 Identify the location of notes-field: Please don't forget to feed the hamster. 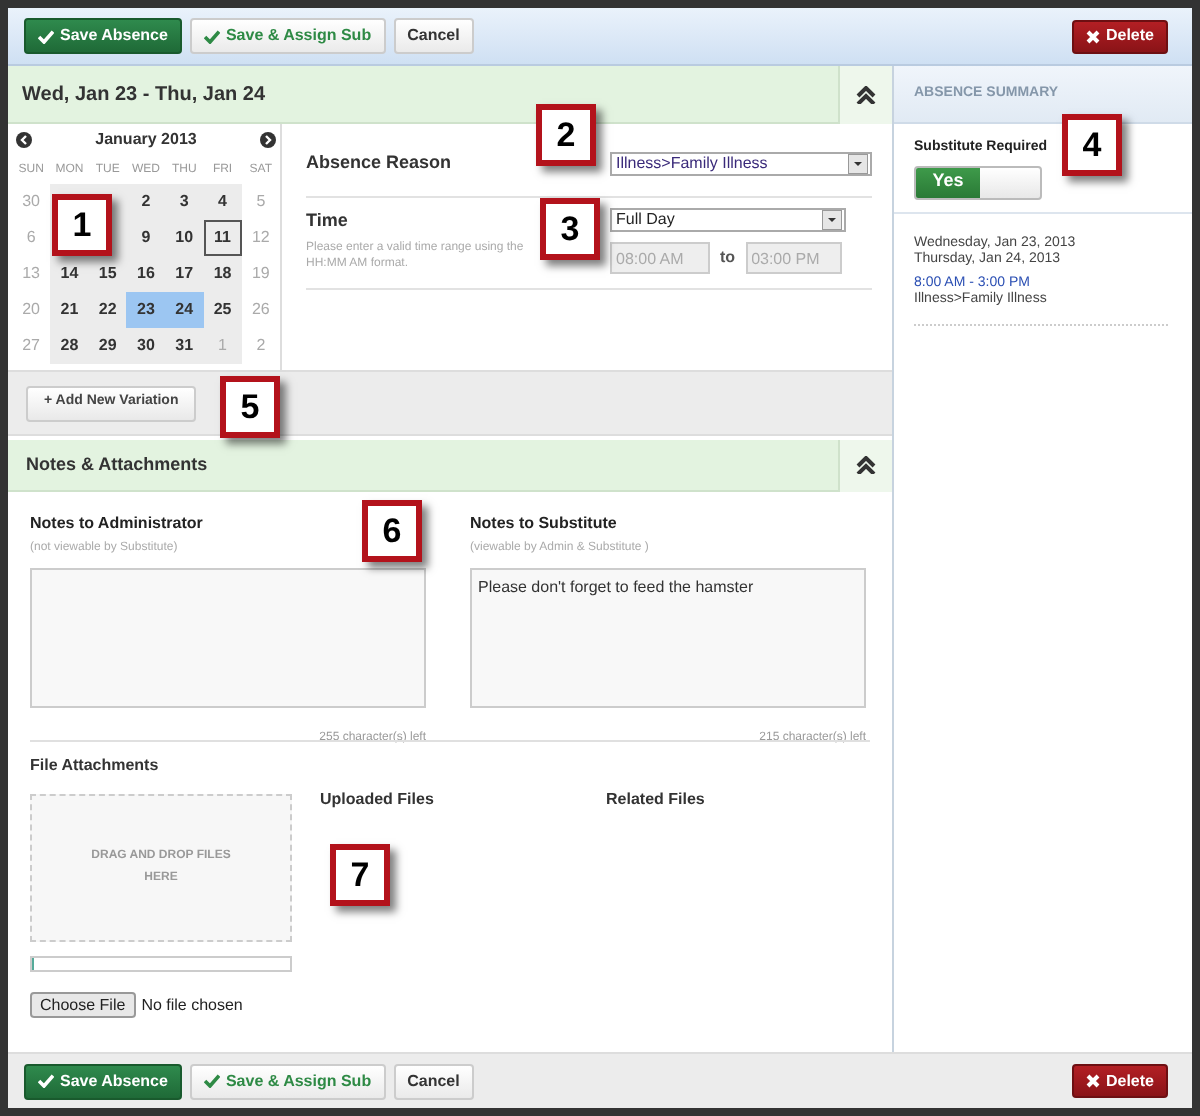
(668, 638).